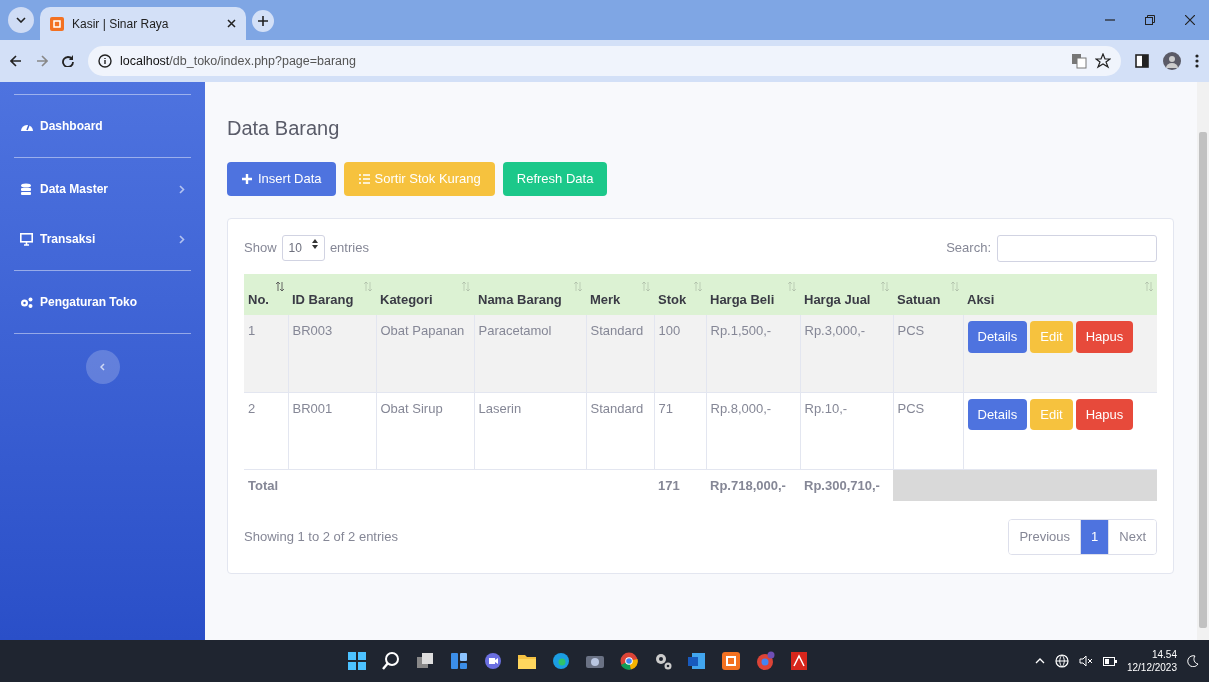 This screenshot has width=1209, height=682. I want to click on profile-avatar-icon, so click(1172, 61).